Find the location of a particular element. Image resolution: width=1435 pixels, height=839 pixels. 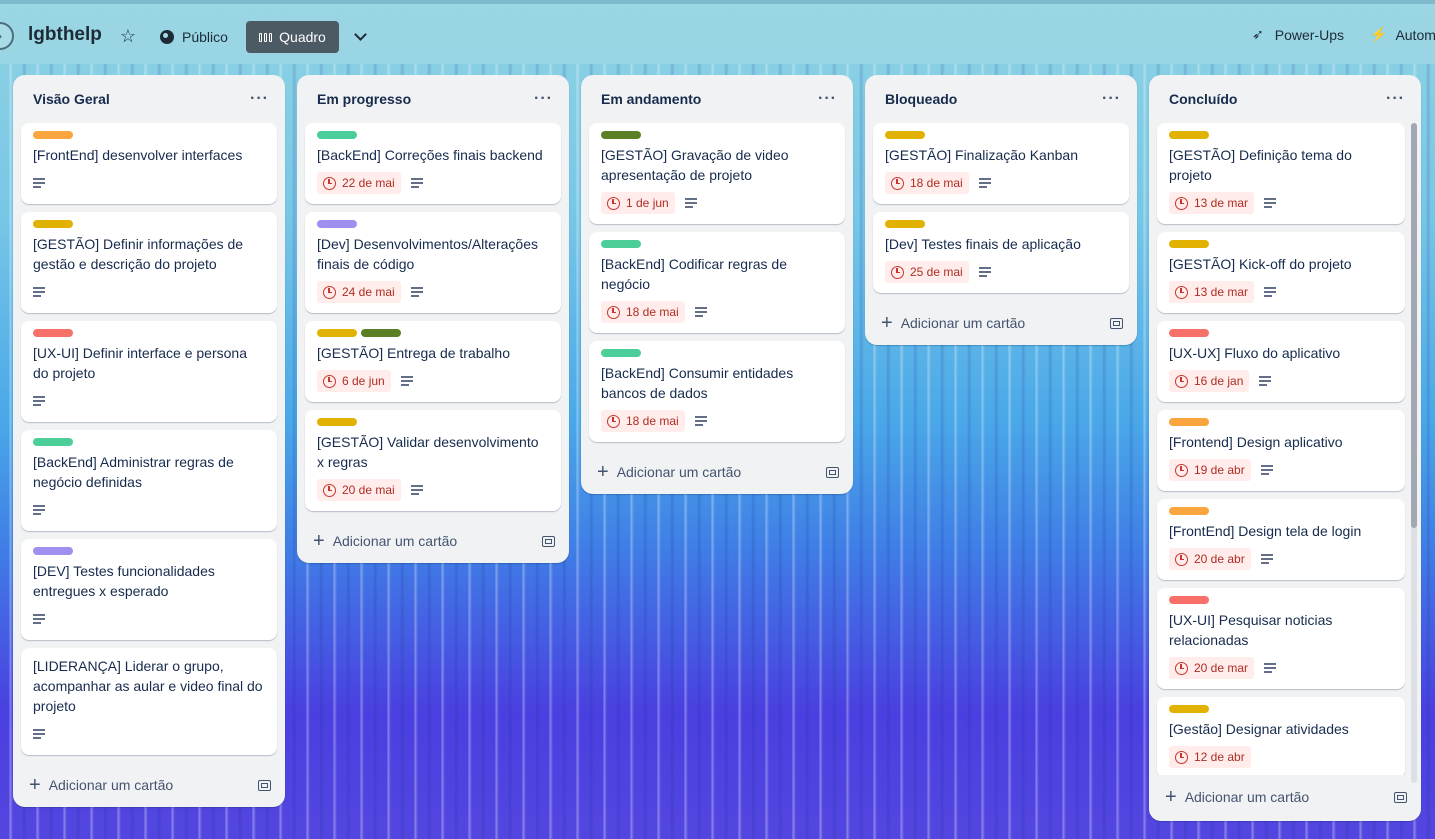

card: [GESTÃO] Entrega de trabalho 6 de jun is located at coordinates (433, 361).